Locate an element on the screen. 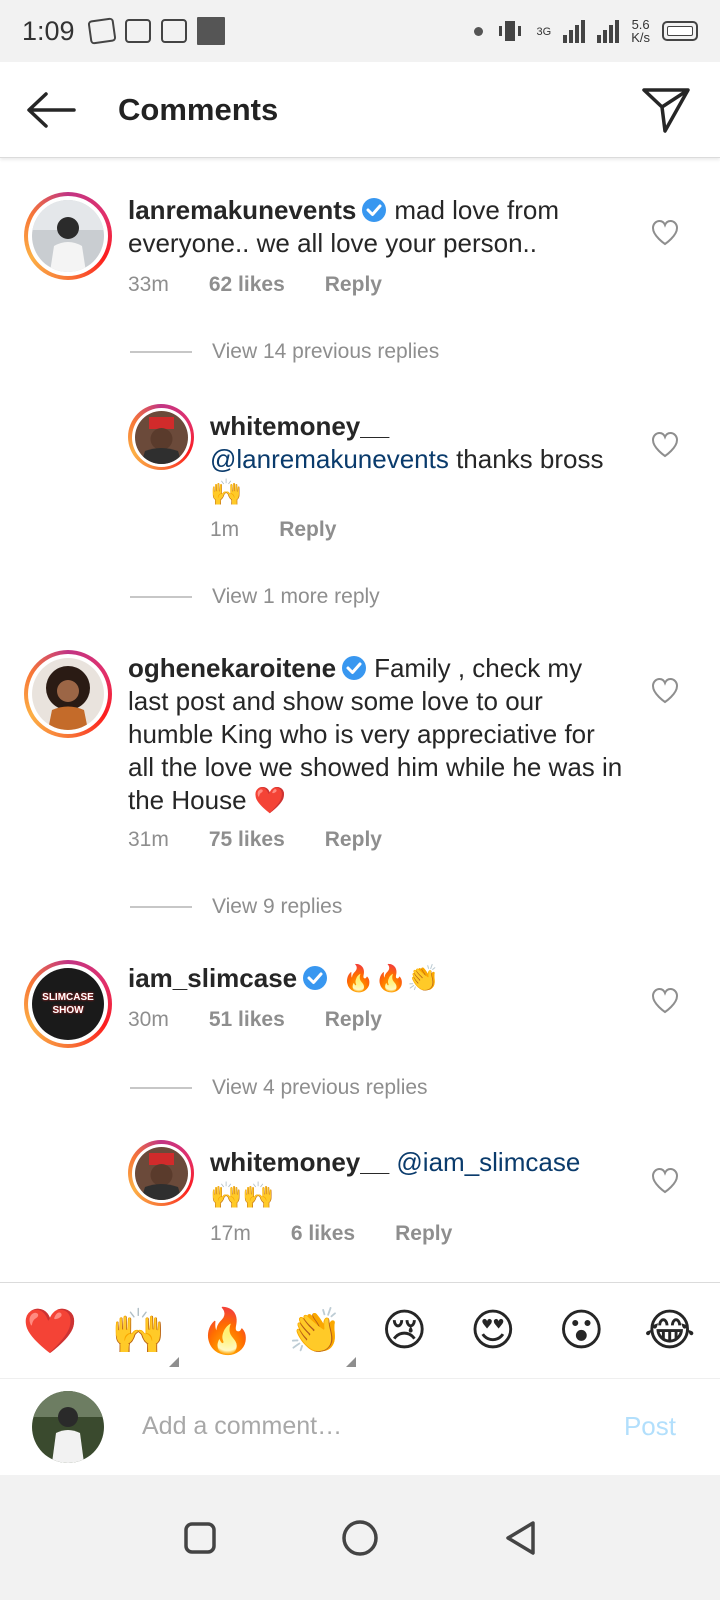  view-more-replies-button: View 1 more reply is located at coordinates (255, 597).